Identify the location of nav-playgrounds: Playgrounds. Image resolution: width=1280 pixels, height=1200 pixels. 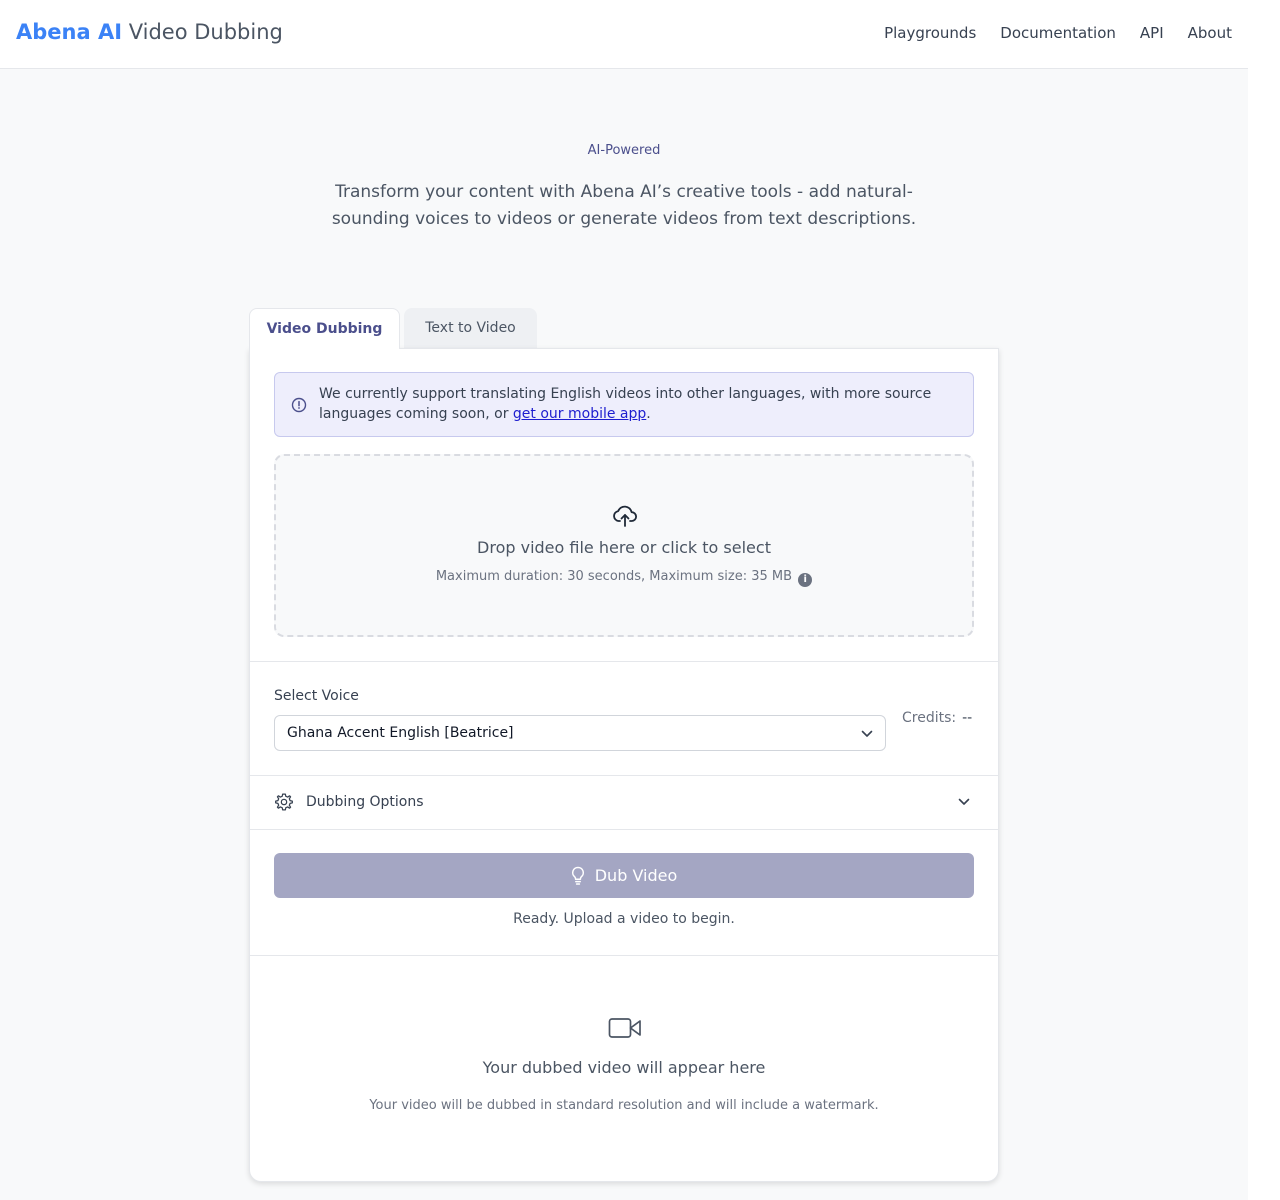
(930, 33).